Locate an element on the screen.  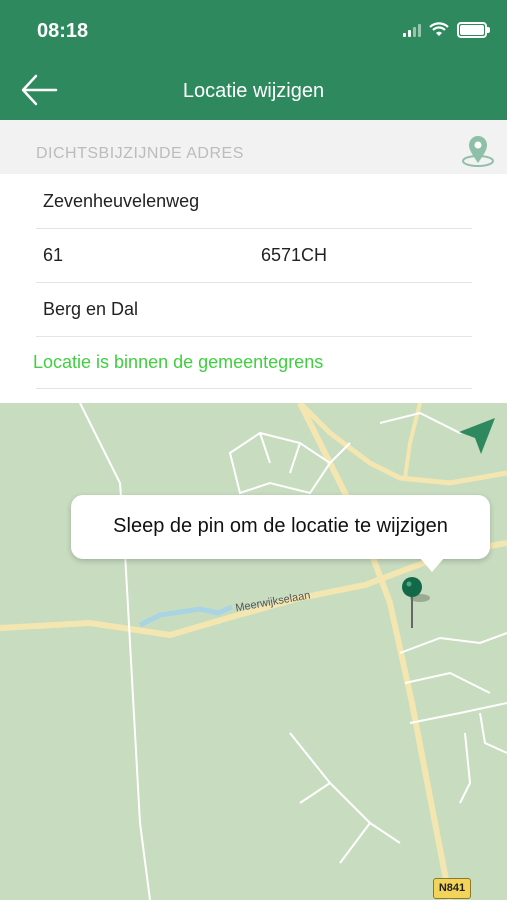
drag-pin-tooltip: Sleep de pin om de locatie te wijzigen is located at coordinates (280, 527).